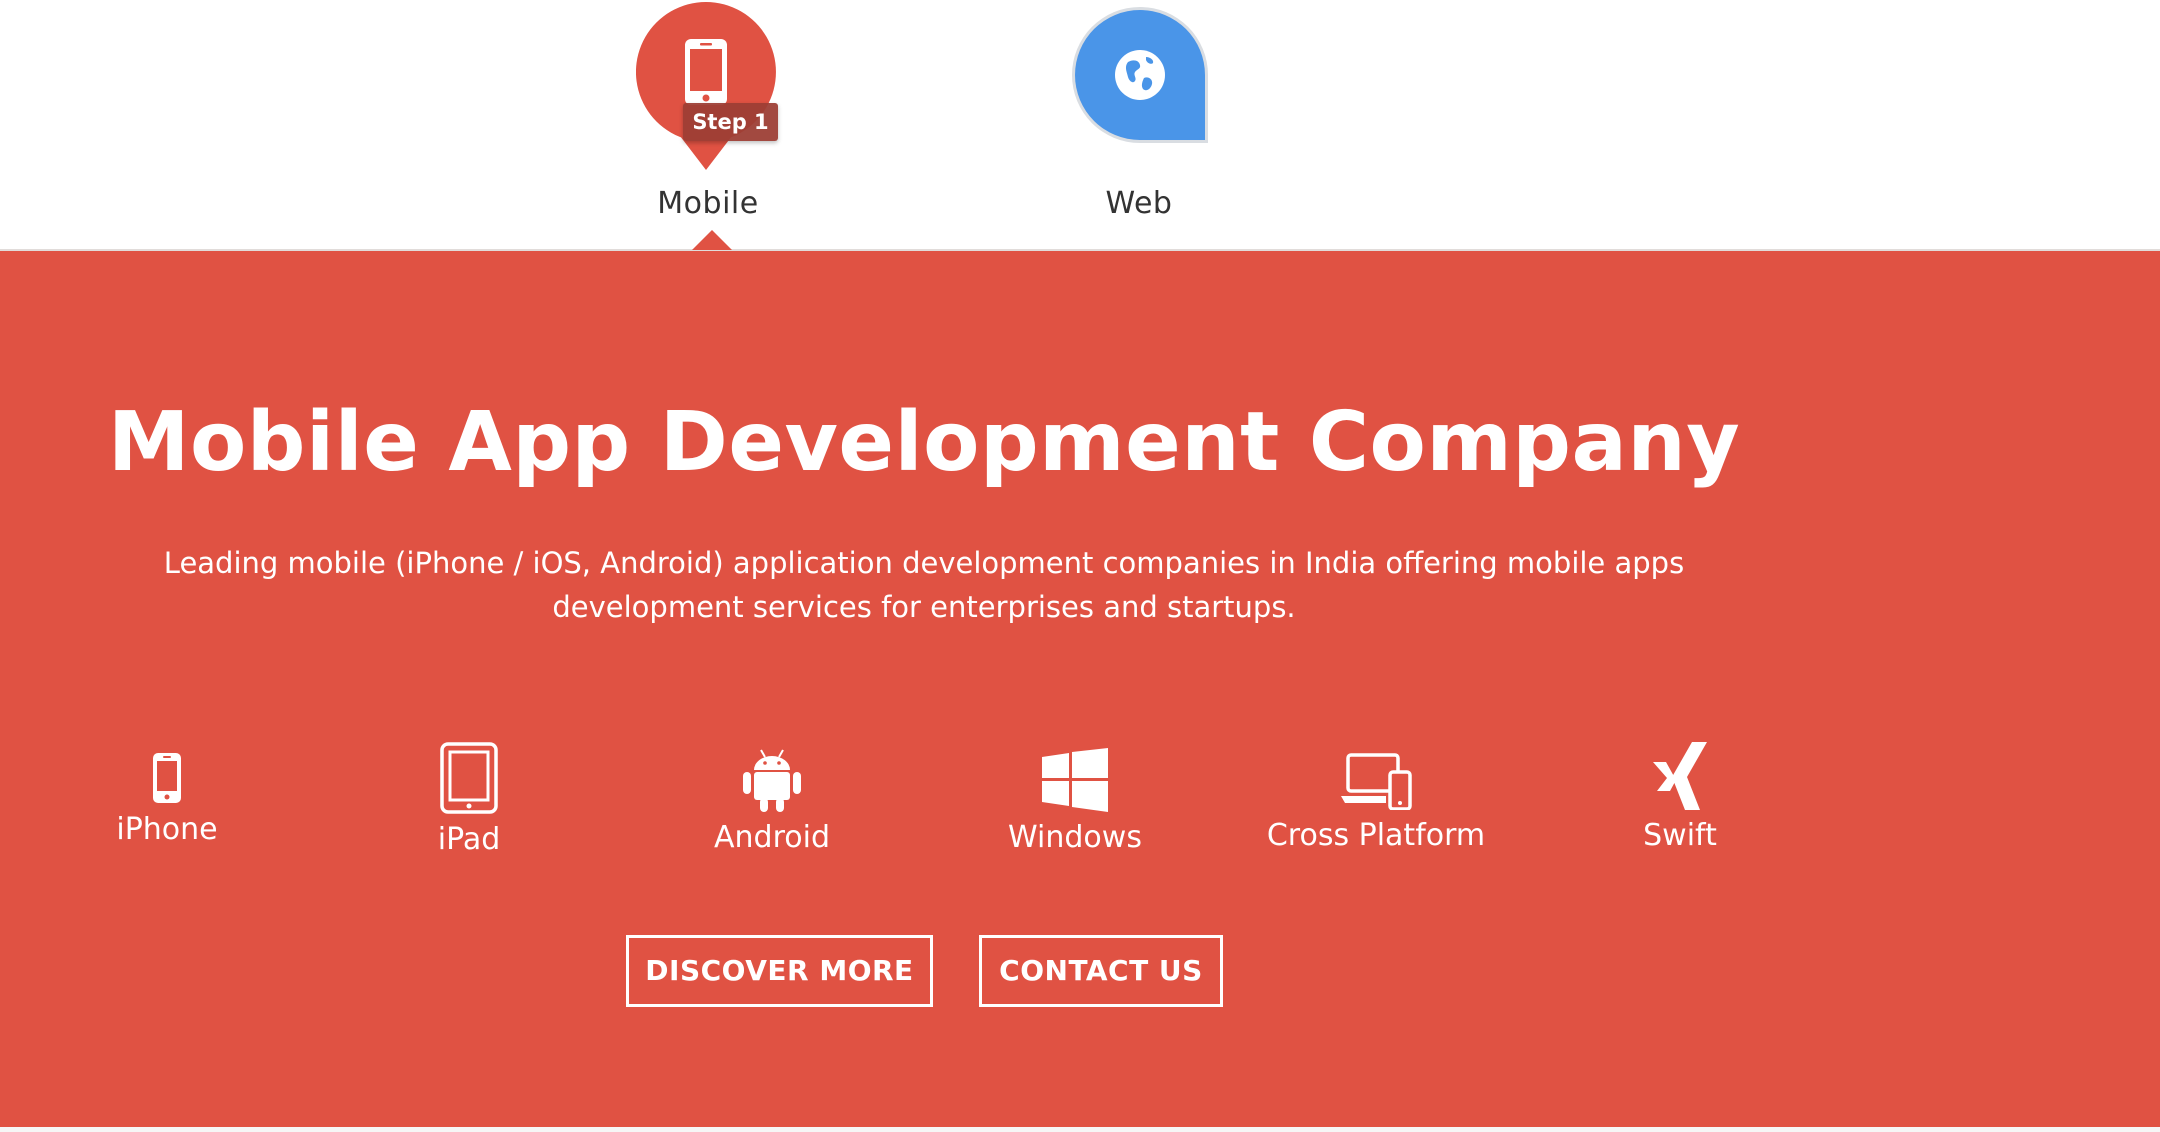 This screenshot has height=1132, width=2160. I want to click on platform-ipad: iPad, so click(469, 799).